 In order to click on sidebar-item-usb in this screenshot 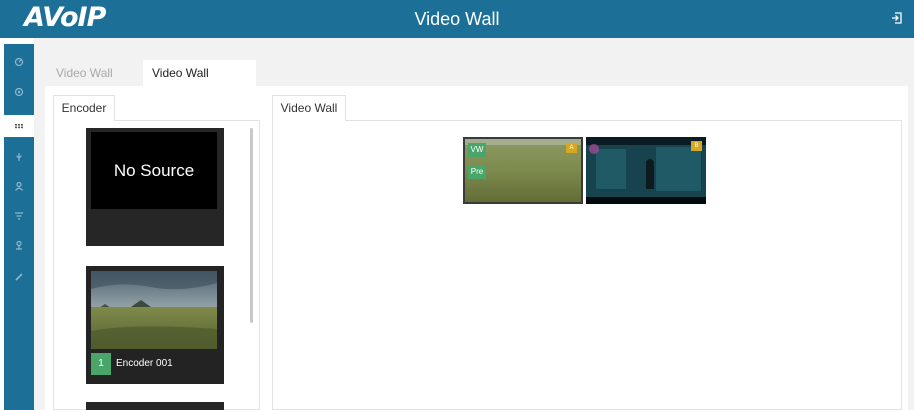, I will do `click(19, 157)`.